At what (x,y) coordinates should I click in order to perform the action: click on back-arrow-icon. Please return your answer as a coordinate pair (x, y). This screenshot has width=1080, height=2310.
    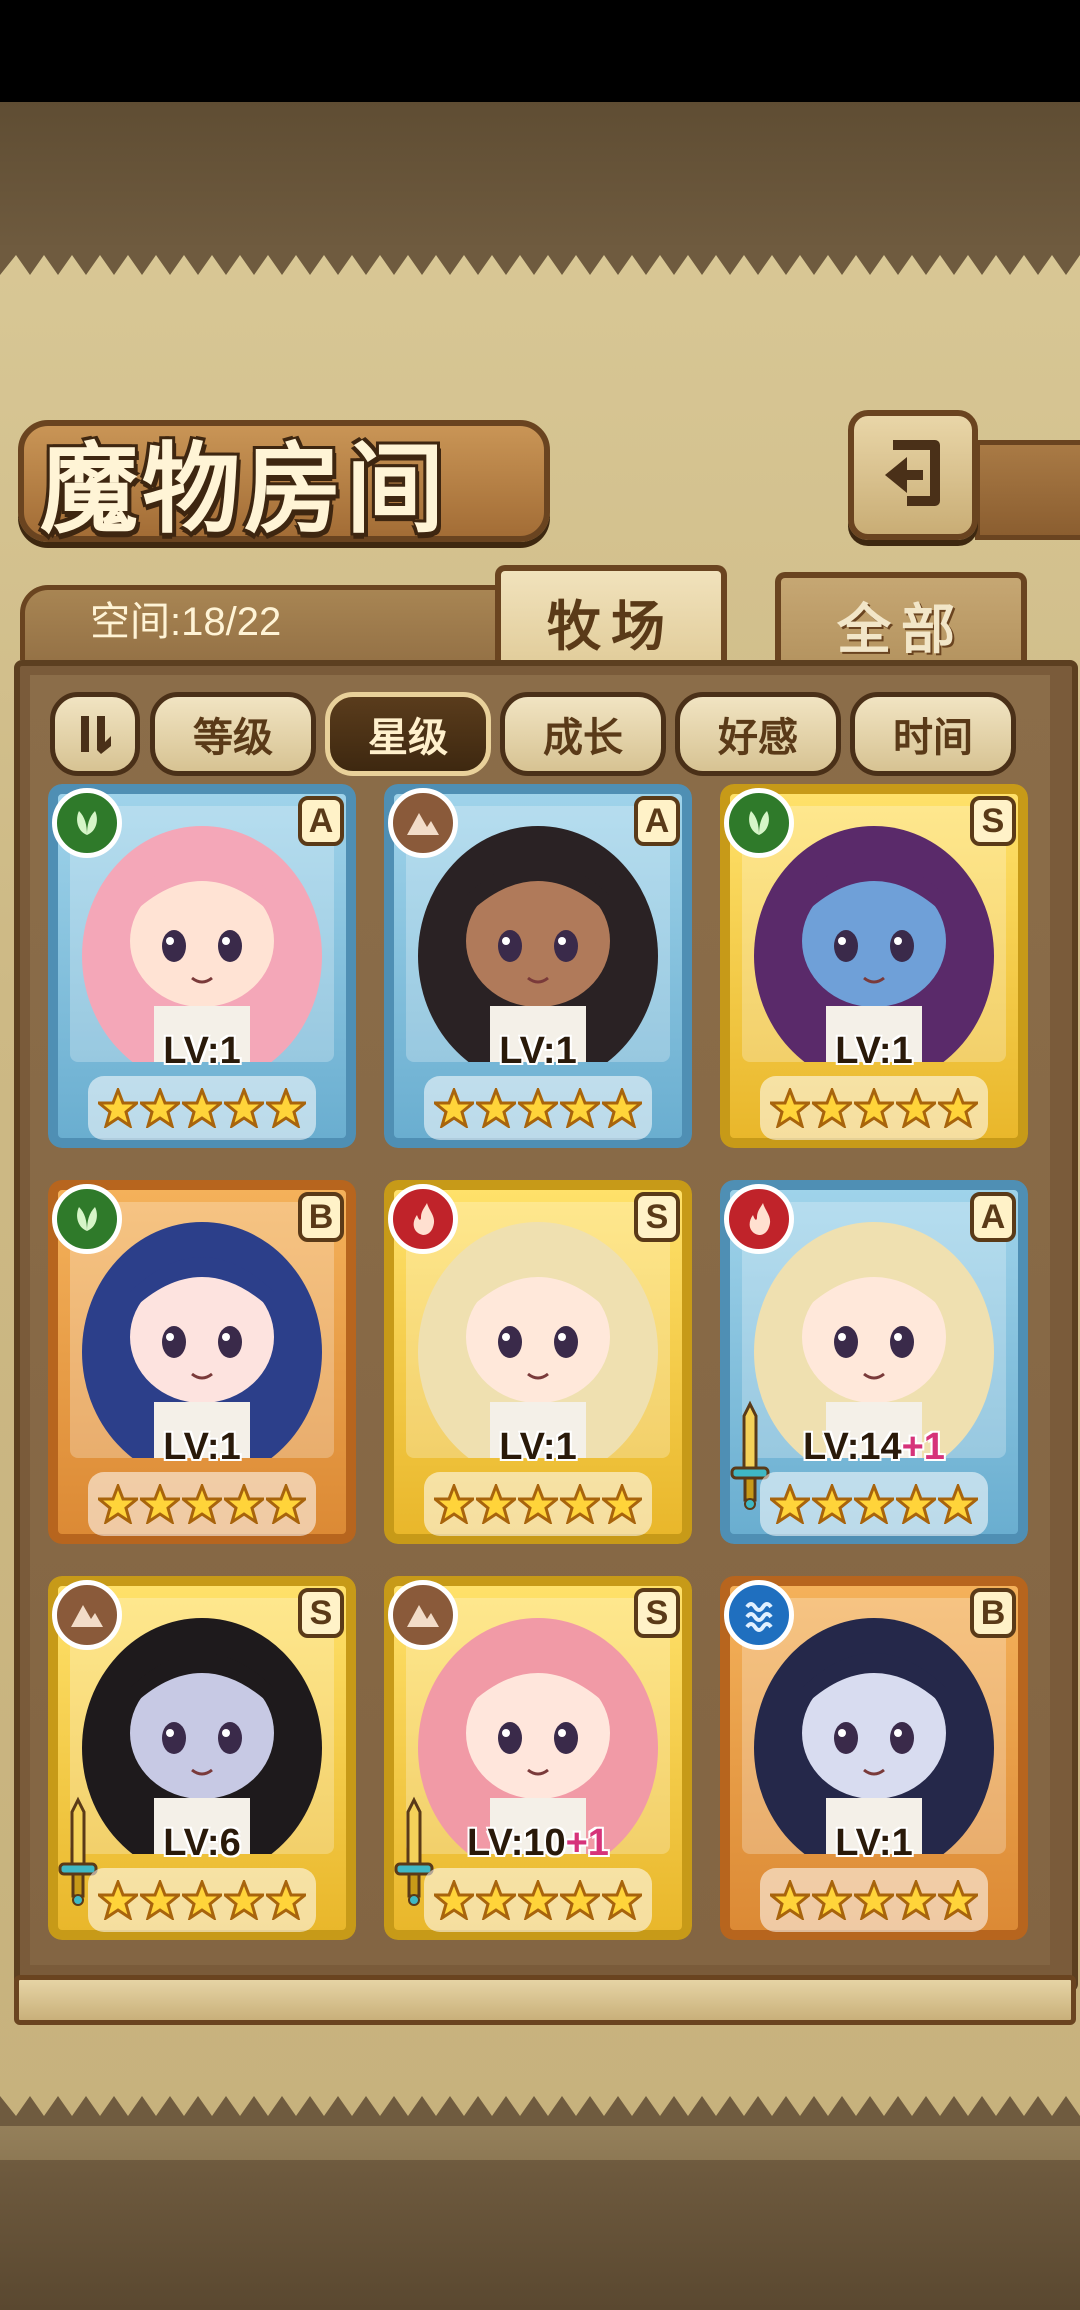
    Looking at the image, I should click on (912, 473).